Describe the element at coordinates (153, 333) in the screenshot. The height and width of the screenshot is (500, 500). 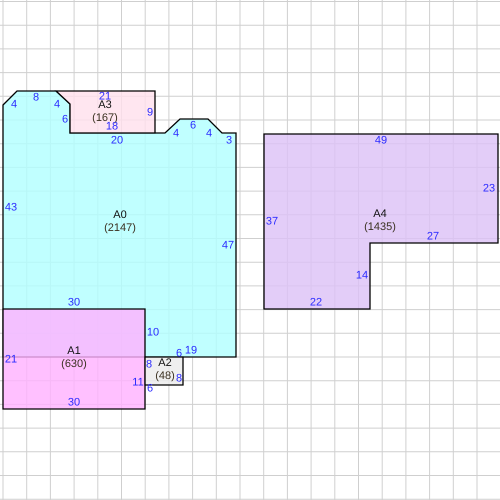
I see `edge-length: 10` at that location.